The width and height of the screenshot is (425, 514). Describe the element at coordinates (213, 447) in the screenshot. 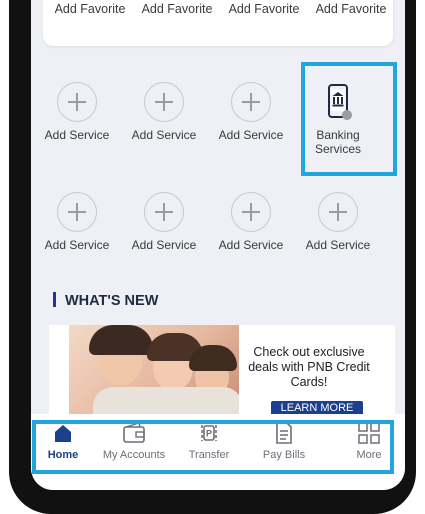

I see `tab-bar-highlight` at that location.